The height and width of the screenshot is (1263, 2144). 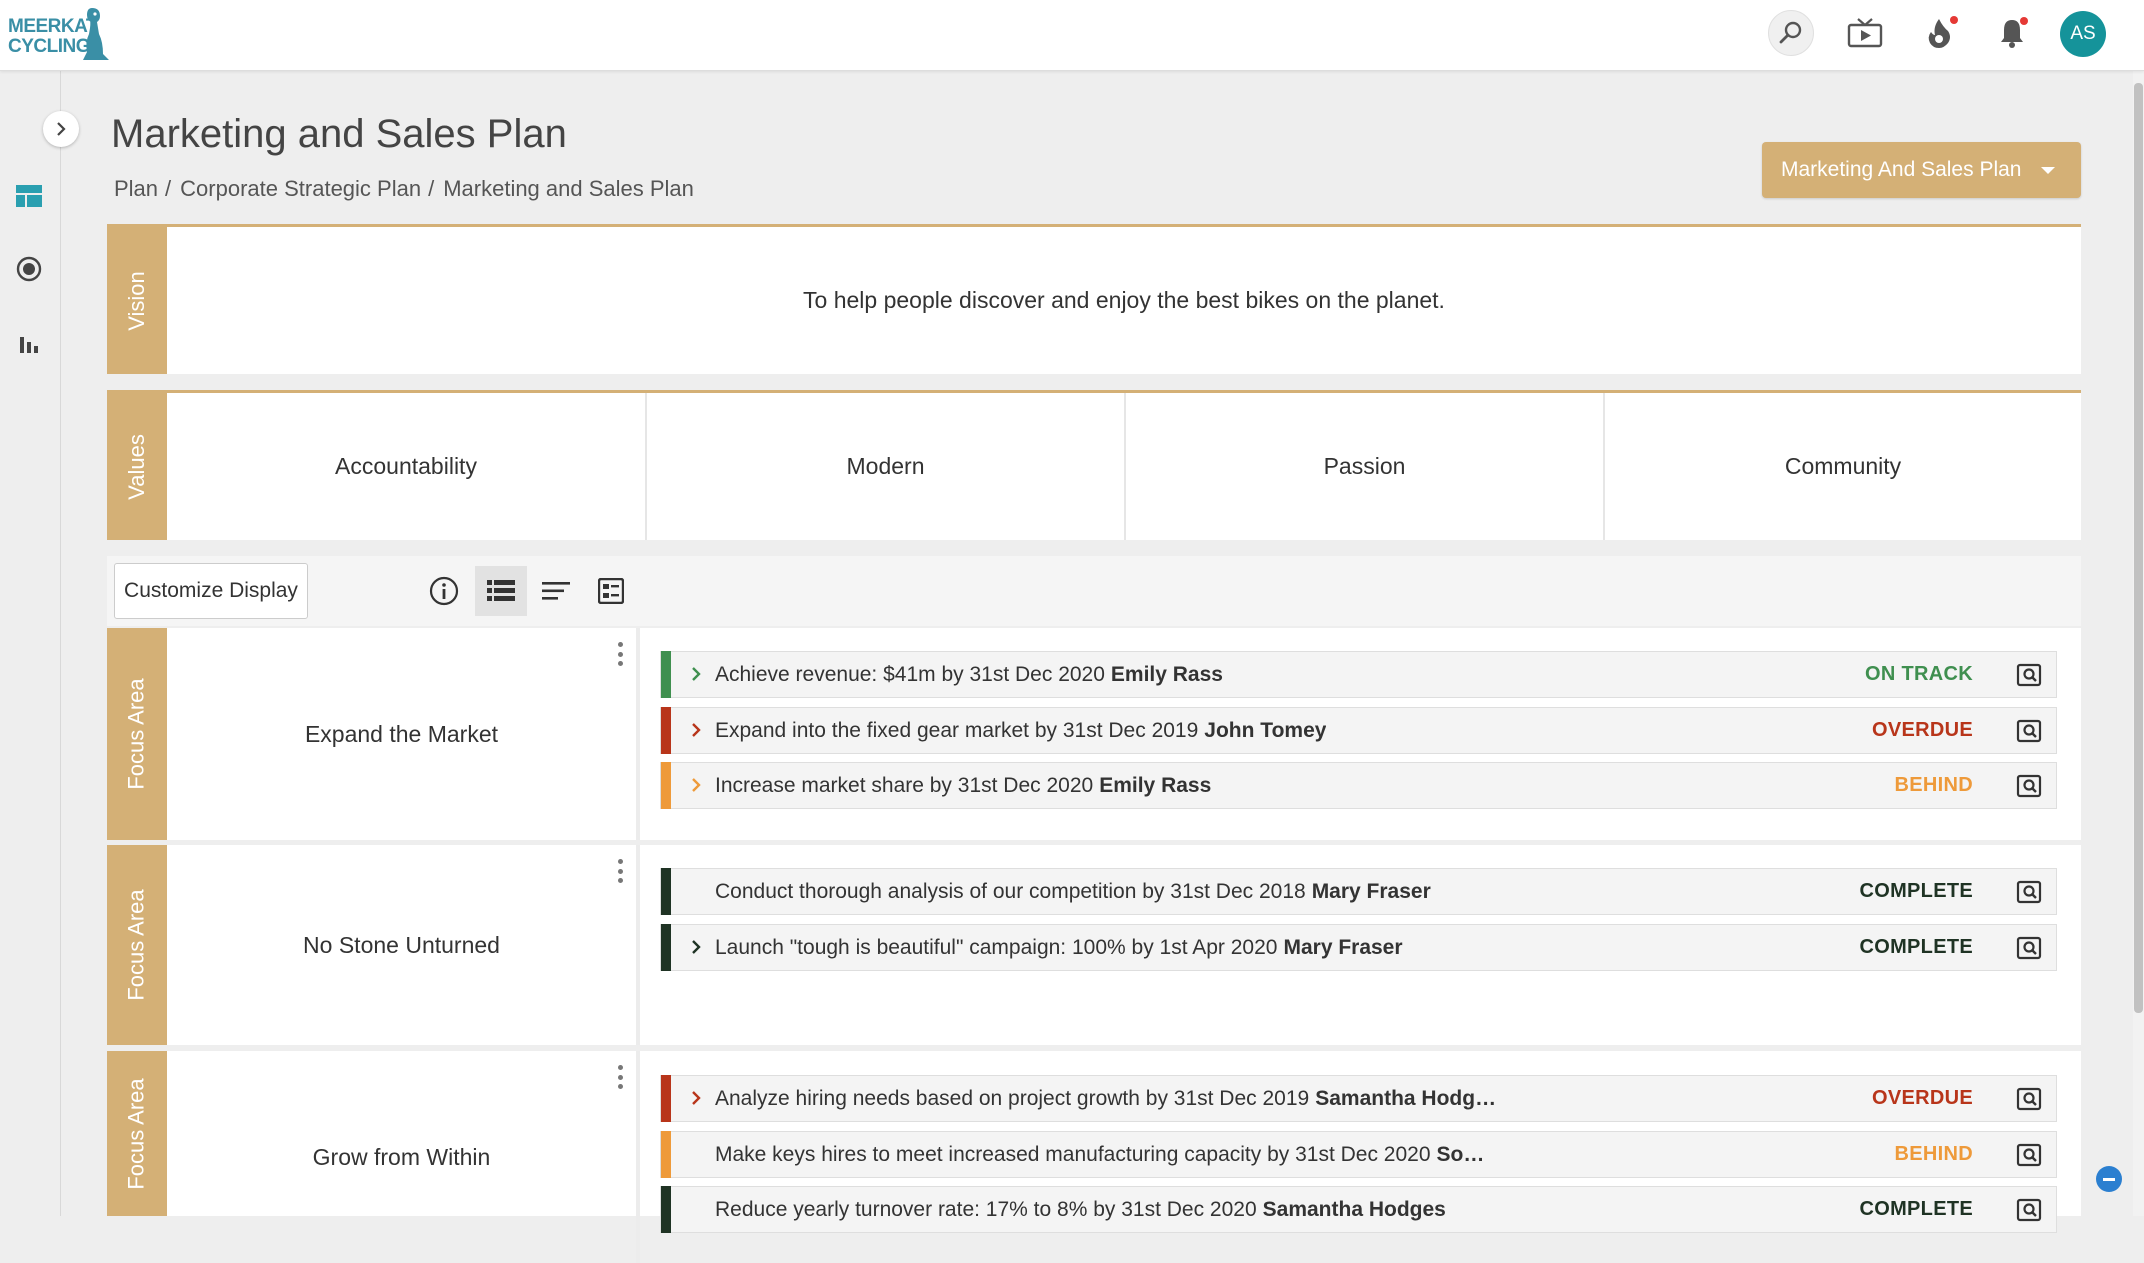 I want to click on customize-display-button: Customize Display, so click(x=211, y=591).